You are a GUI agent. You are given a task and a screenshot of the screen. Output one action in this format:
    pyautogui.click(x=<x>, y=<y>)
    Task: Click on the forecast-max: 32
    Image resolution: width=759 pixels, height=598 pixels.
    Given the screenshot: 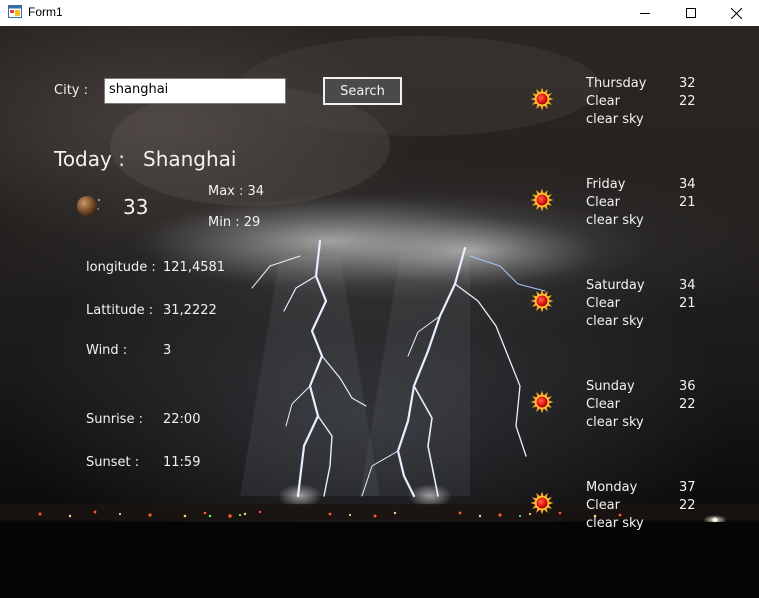 What is the action you would take?
    pyautogui.click(x=687, y=83)
    